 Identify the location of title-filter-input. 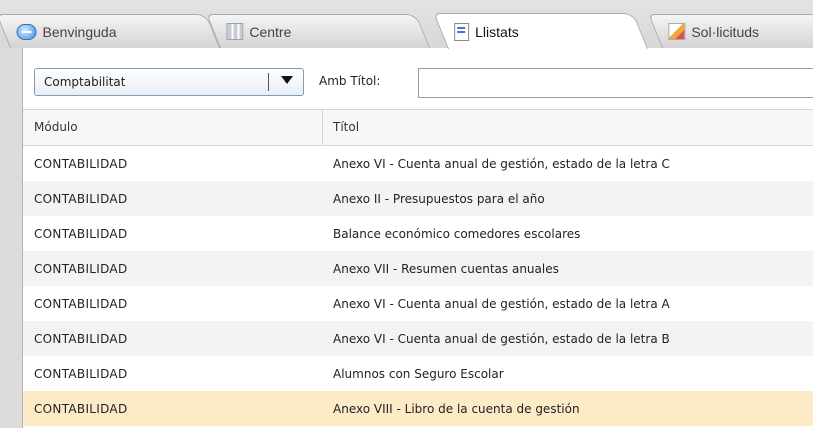
(615, 83).